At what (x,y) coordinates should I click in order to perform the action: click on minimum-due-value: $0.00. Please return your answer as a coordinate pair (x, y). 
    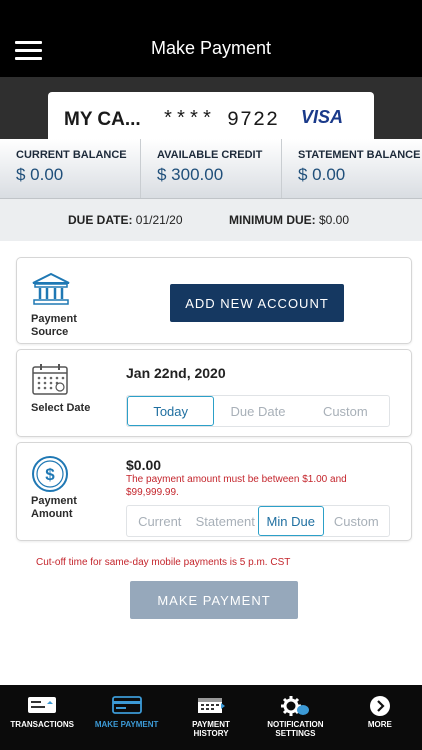
    Looking at the image, I should click on (334, 220).